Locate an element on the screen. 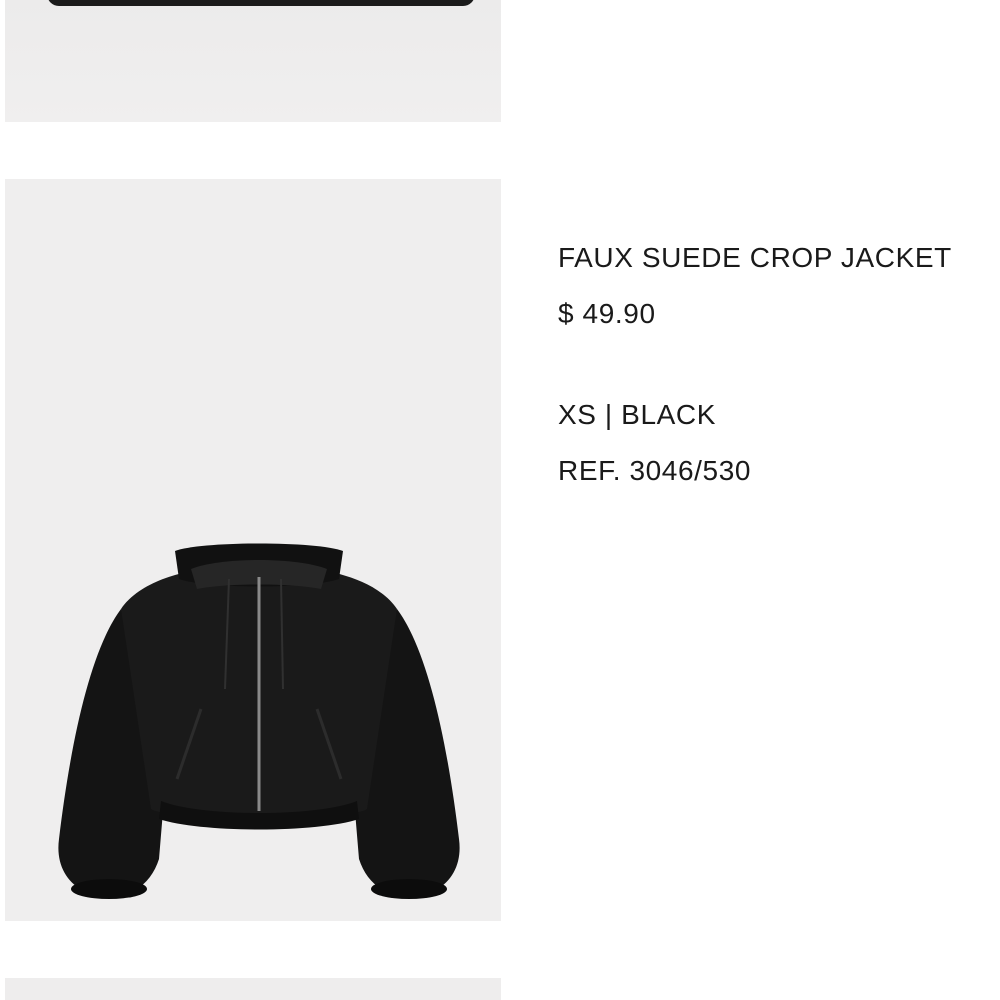 The height and width of the screenshot is (1000, 1000). product-name: FAUX SUEDE CROP JACKET is located at coordinates (755, 258).